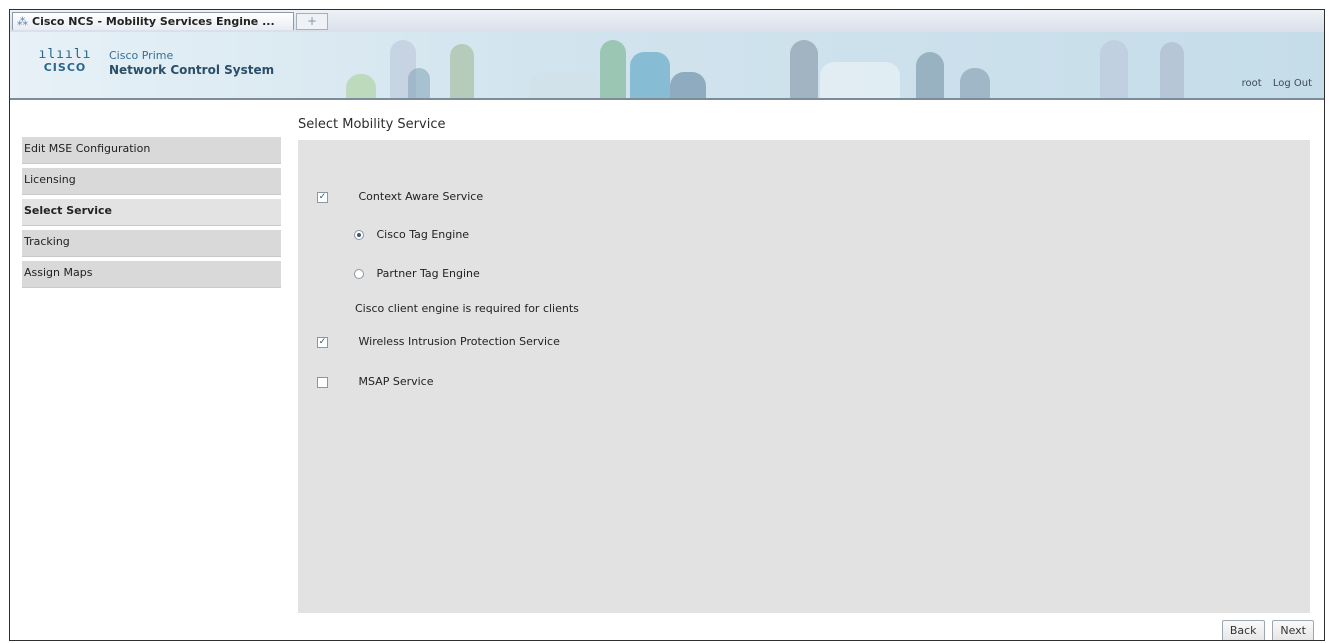  Describe the element at coordinates (428, 273) in the screenshot. I see `partner-tag-engine-label: Partner Tag Engine` at that location.